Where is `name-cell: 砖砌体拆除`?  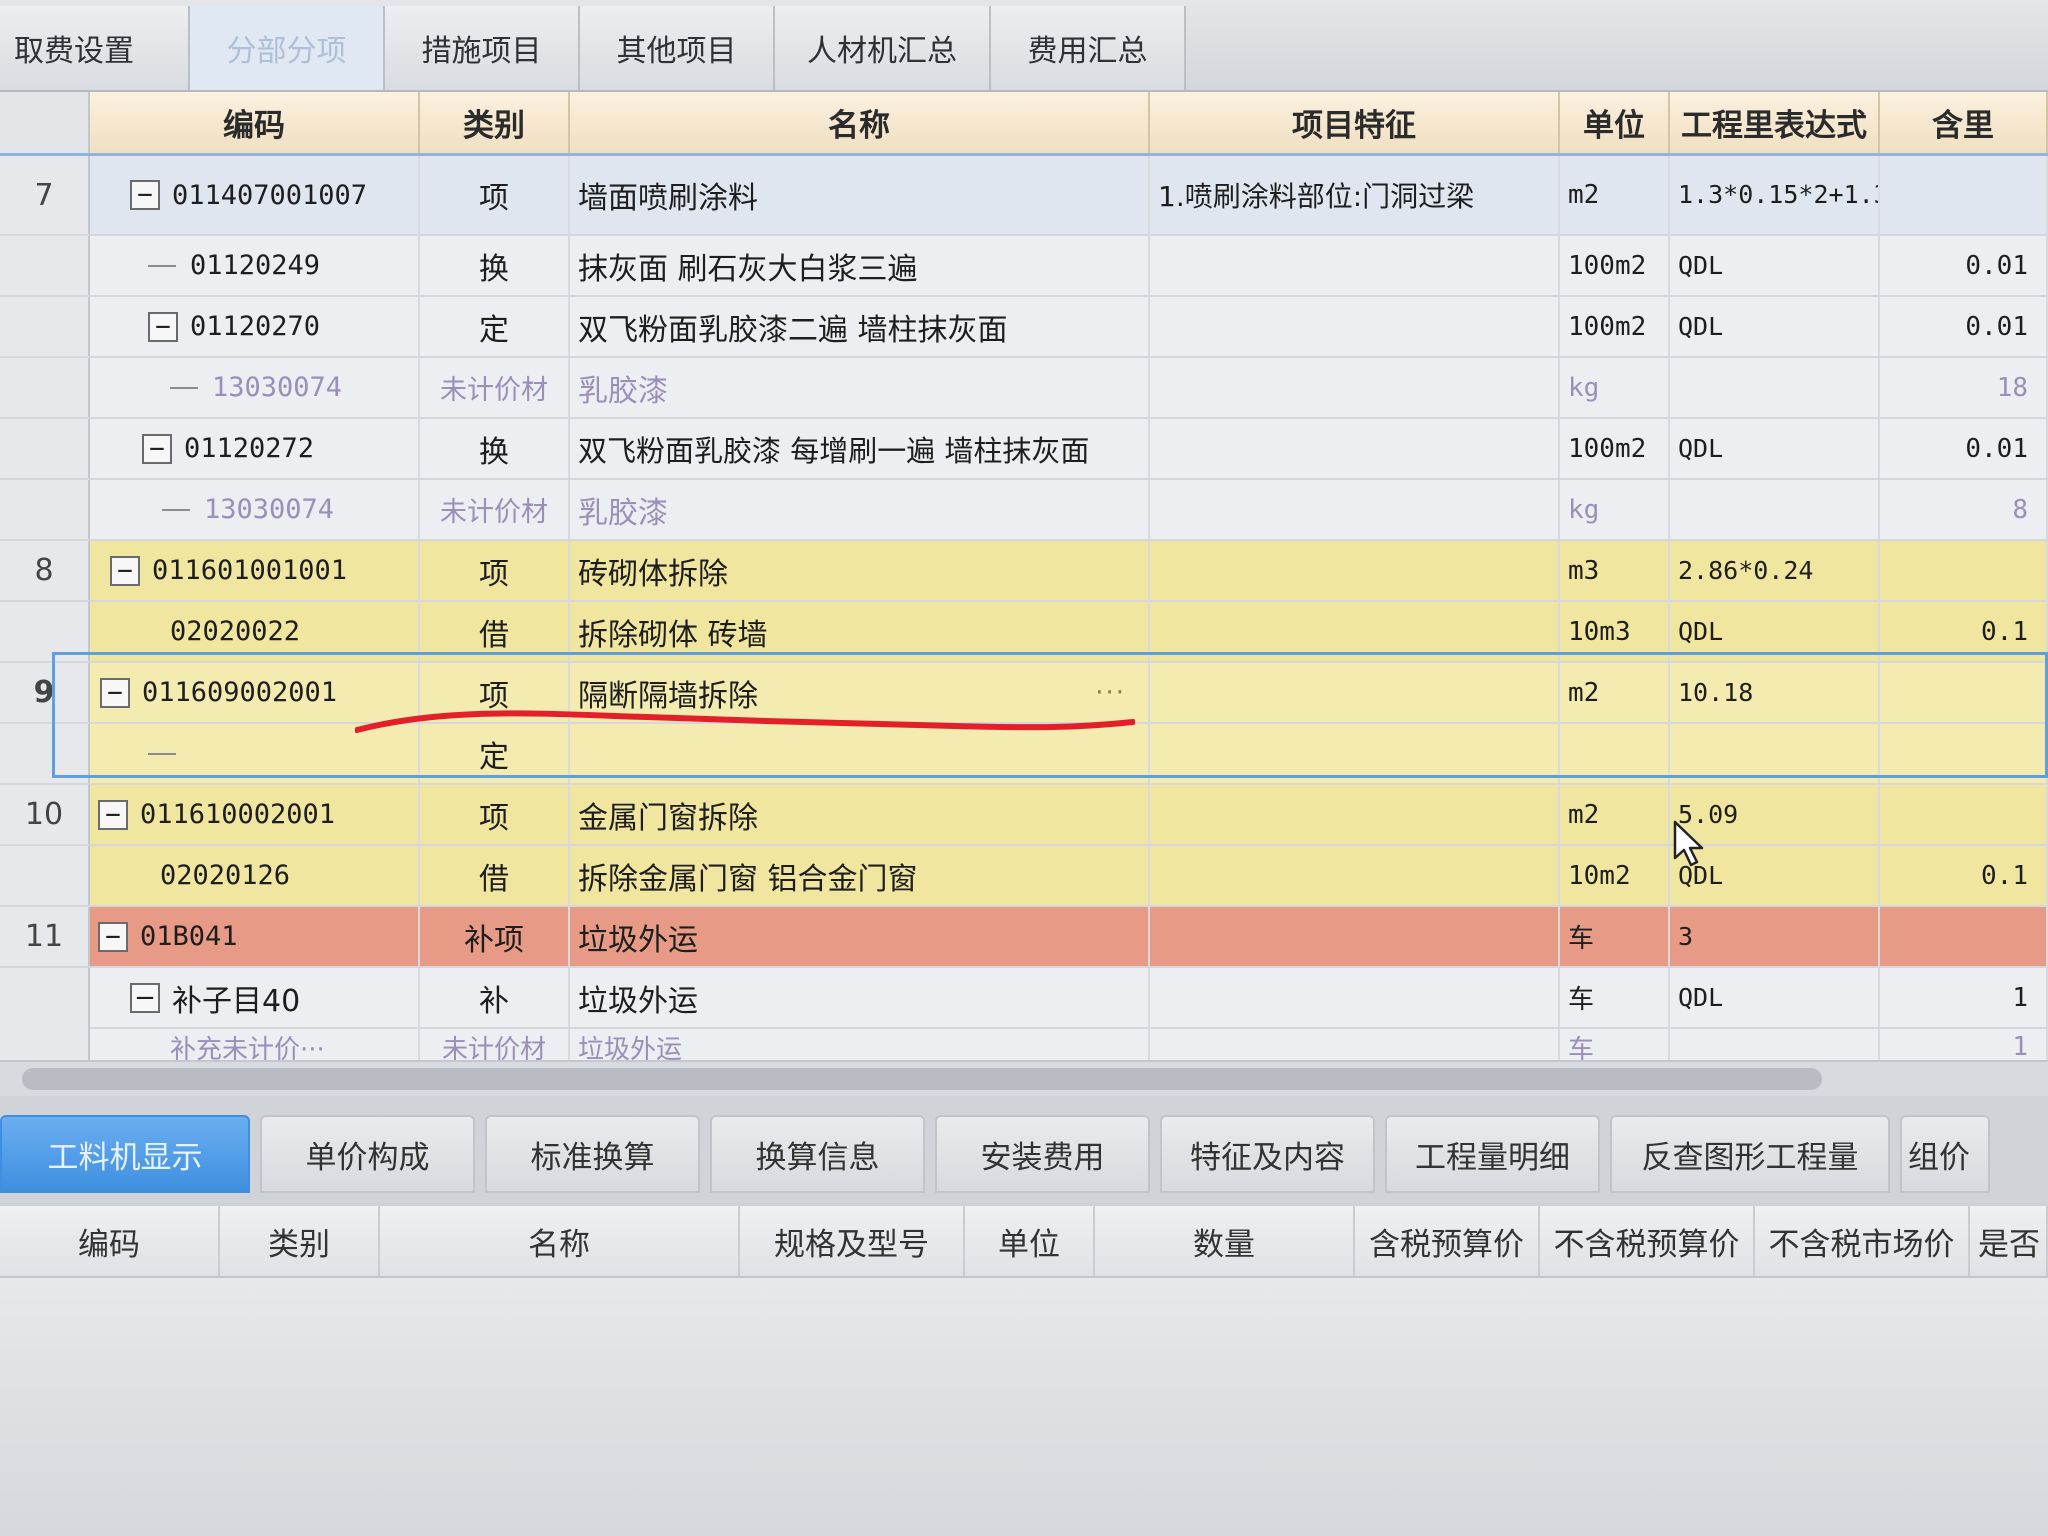
name-cell: 砖砌体拆除 is located at coordinates (860, 570).